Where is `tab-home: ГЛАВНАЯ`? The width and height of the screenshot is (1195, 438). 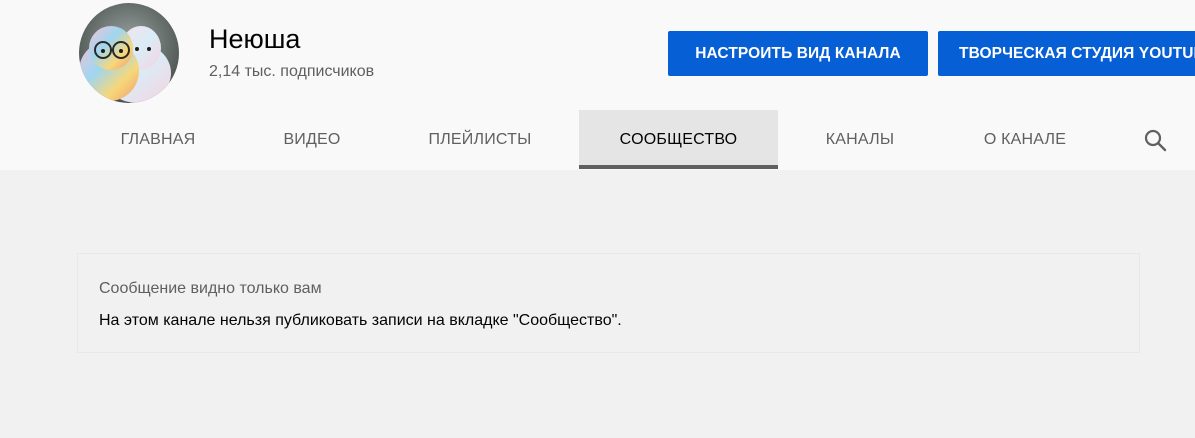
tab-home: ГЛАВНАЯ is located at coordinates (158, 139).